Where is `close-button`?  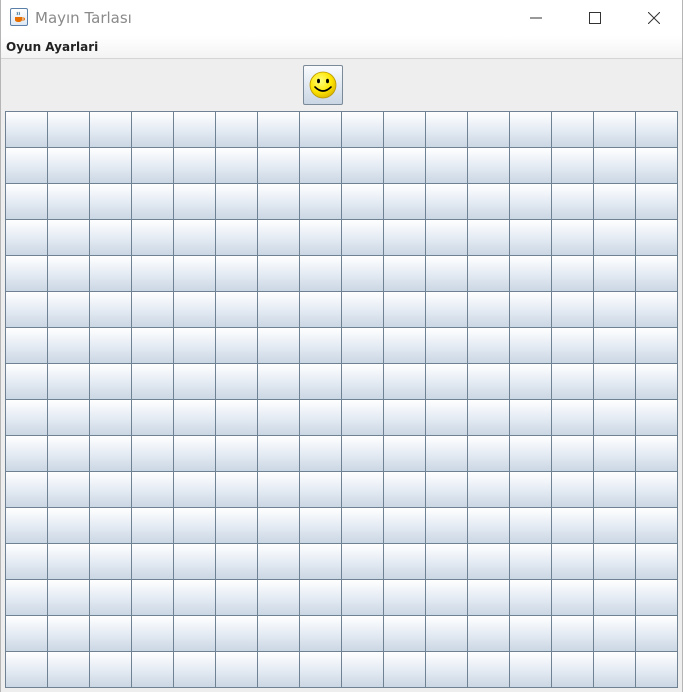 close-button is located at coordinates (653, 18).